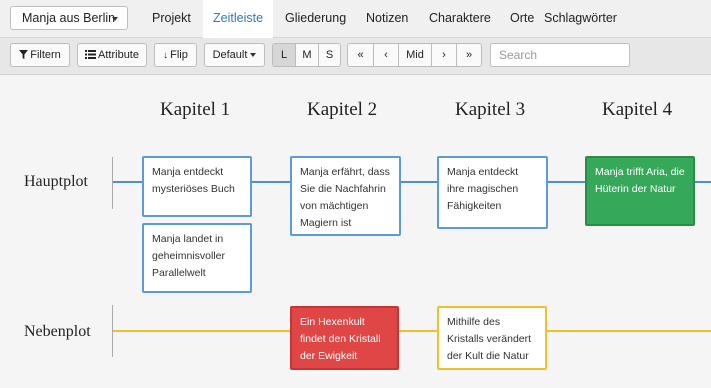 This screenshot has height=388, width=711. I want to click on arrow-down-icon: ↓, so click(166, 55).